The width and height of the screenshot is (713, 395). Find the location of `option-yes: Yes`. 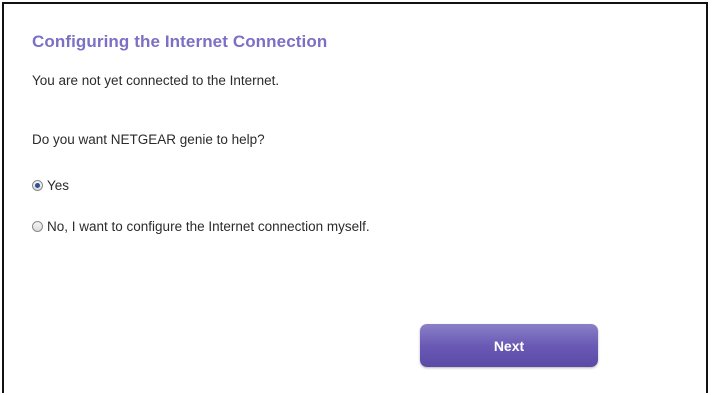

option-yes: Yes is located at coordinates (50, 185).